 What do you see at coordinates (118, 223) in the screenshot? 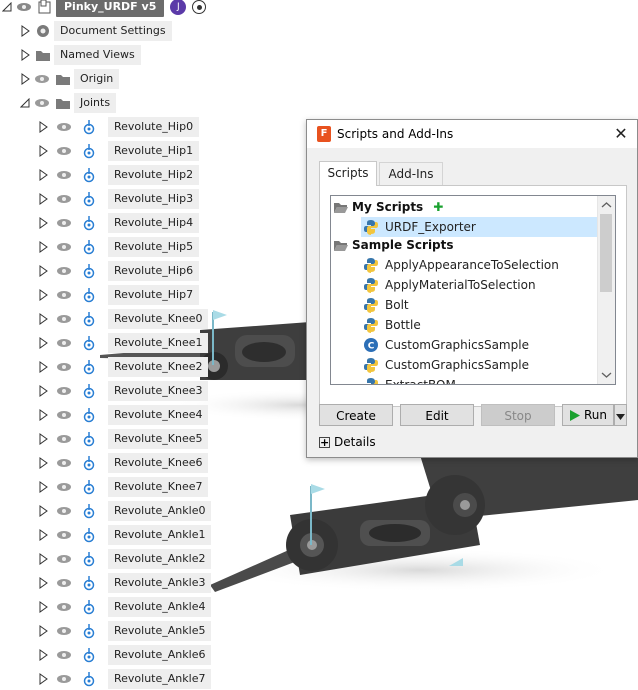
I see `joint-row: Revolute_Hip4` at bounding box center [118, 223].